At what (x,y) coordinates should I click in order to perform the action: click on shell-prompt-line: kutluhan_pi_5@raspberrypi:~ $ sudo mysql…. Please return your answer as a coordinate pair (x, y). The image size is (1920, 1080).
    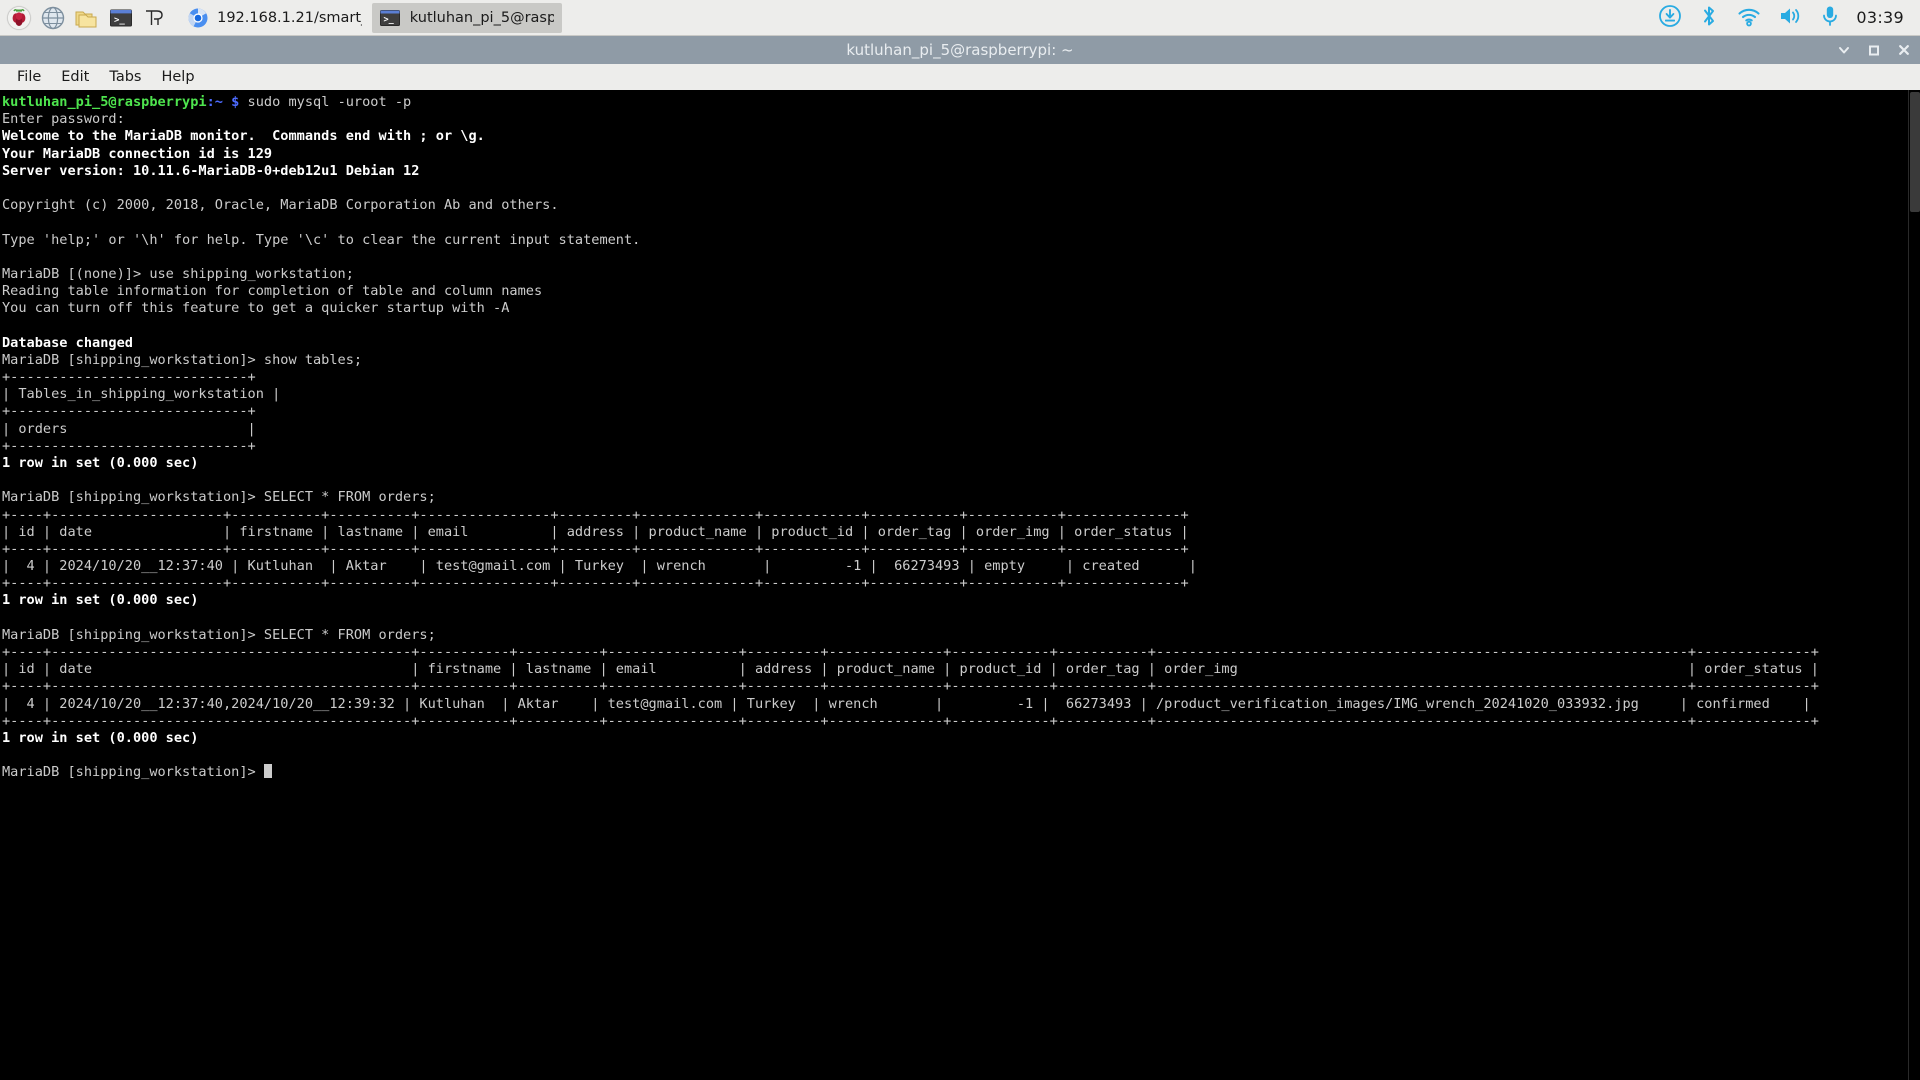
    Looking at the image, I should click on (207, 102).